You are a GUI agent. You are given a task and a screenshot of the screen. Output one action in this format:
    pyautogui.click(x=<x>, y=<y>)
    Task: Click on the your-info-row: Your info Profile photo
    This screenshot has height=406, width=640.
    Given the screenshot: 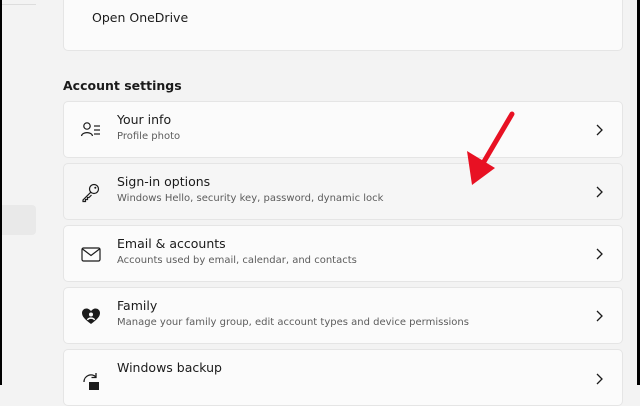 What is the action you would take?
    pyautogui.click(x=343, y=129)
    